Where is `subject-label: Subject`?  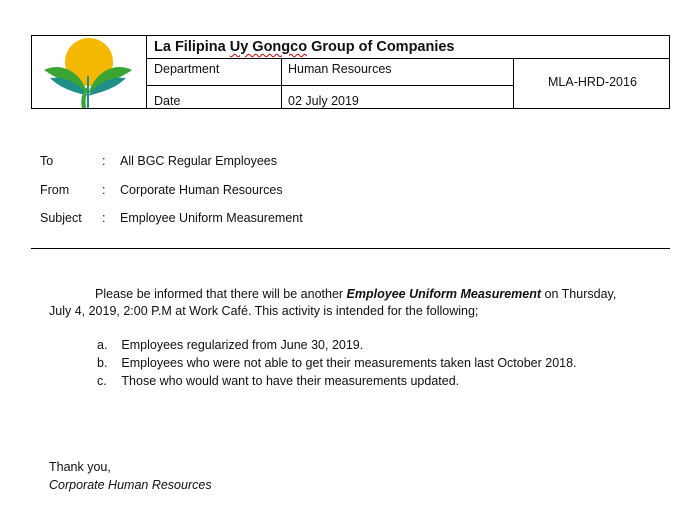
subject-label: Subject is located at coordinates (61, 218).